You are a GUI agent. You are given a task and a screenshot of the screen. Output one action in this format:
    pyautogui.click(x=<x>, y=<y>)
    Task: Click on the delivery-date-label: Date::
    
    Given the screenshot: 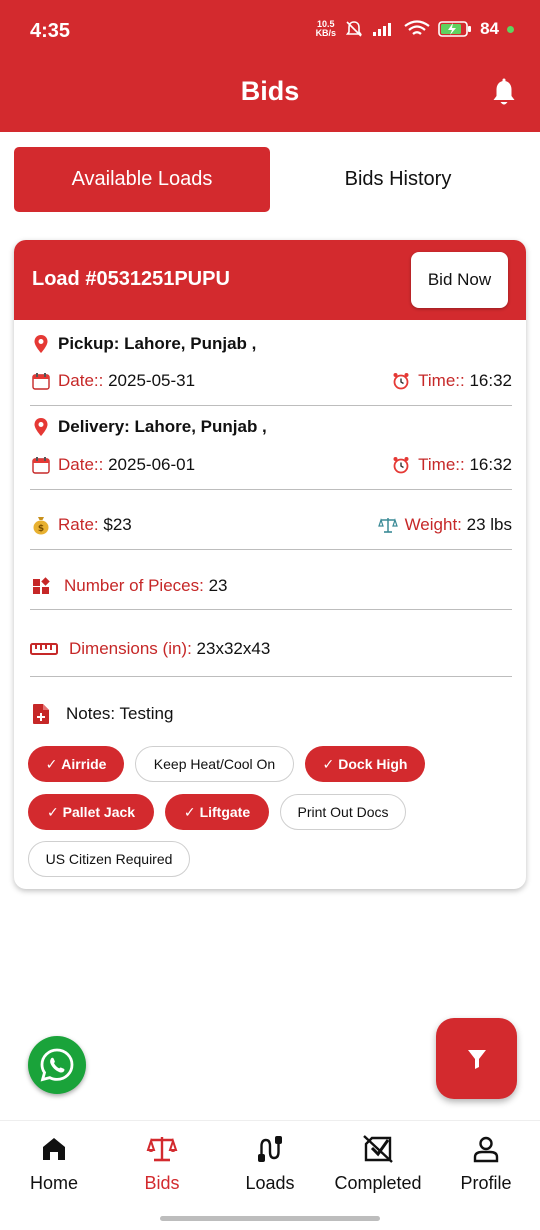 What is the action you would take?
    pyautogui.click(x=81, y=464)
    